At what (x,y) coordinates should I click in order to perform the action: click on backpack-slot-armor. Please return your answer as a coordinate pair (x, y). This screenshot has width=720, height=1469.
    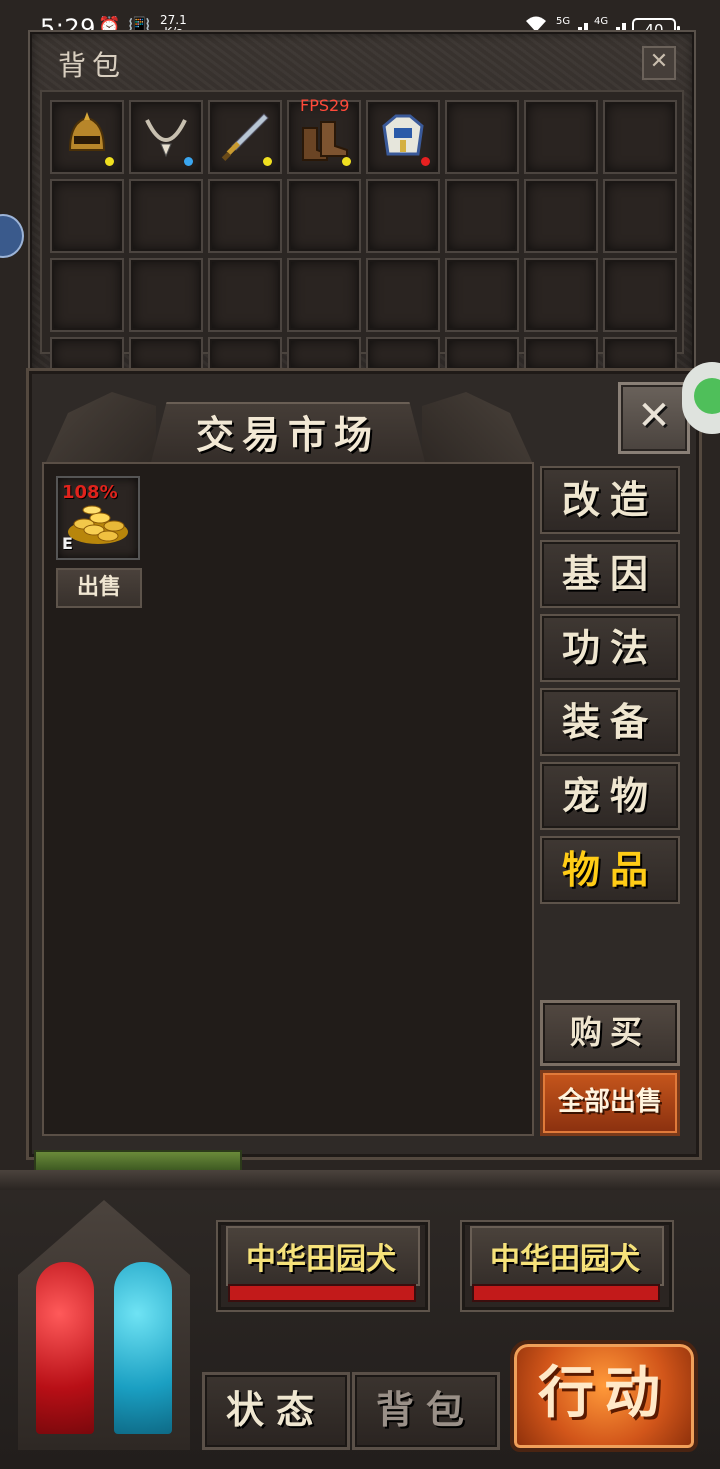
    Looking at the image, I should click on (403, 137).